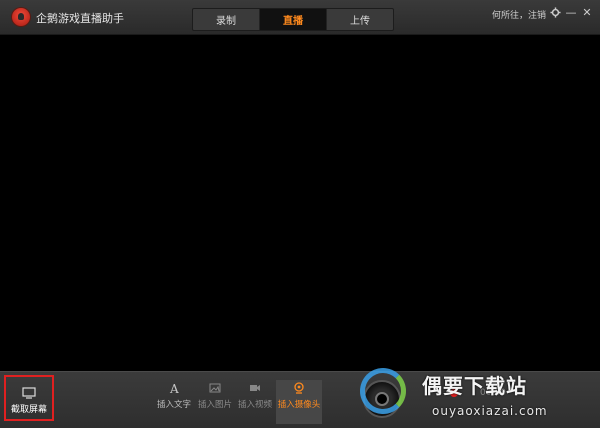  I want to click on mode-tabs: 录制 直播 上传, so click(293, 19).